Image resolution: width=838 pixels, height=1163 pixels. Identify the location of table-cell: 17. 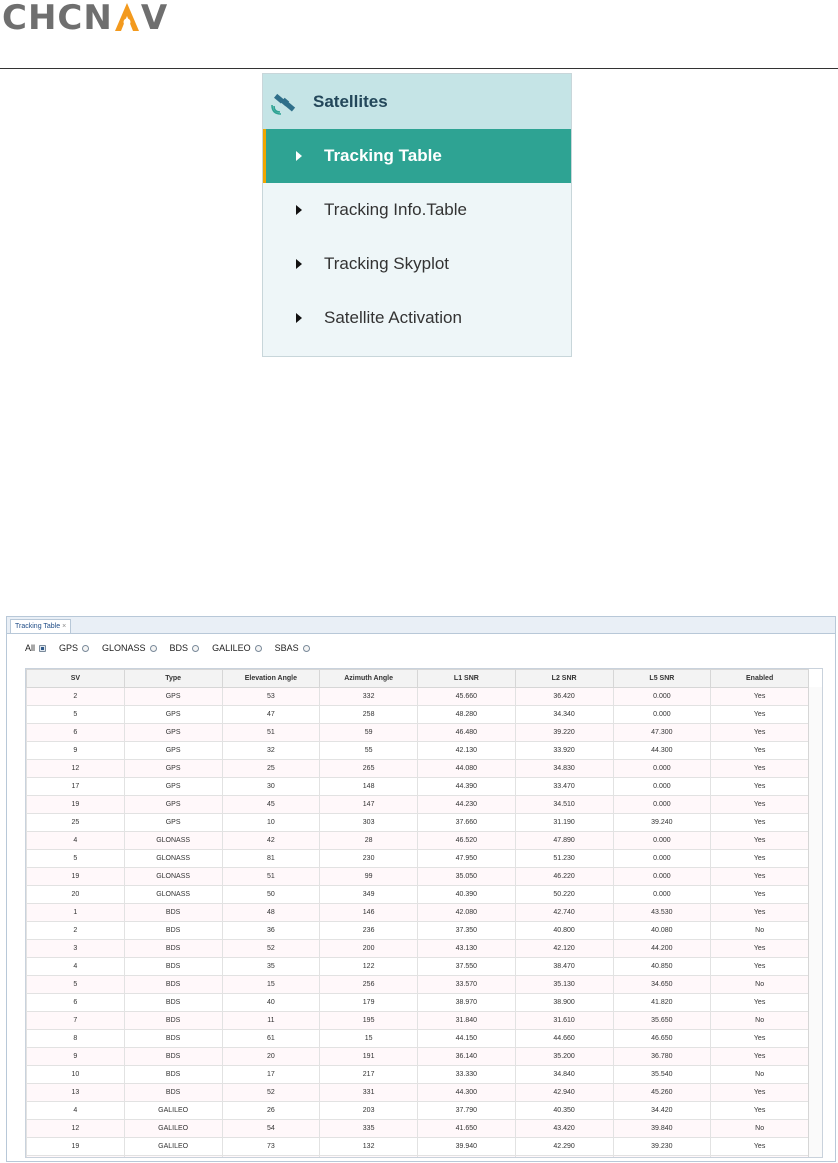
(271, 1074).